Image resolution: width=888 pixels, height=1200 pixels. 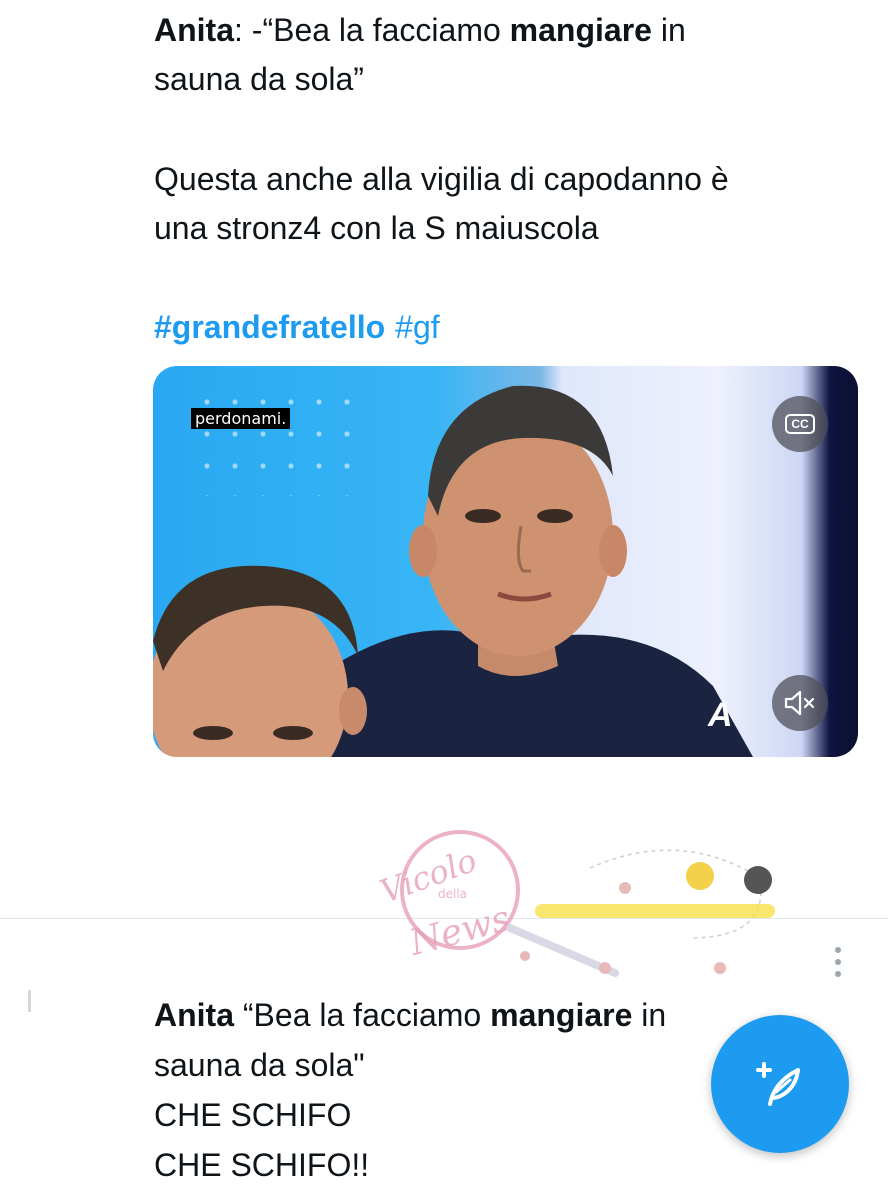 I want to click on speaker-muted-icon, so click(x=799, y=703).